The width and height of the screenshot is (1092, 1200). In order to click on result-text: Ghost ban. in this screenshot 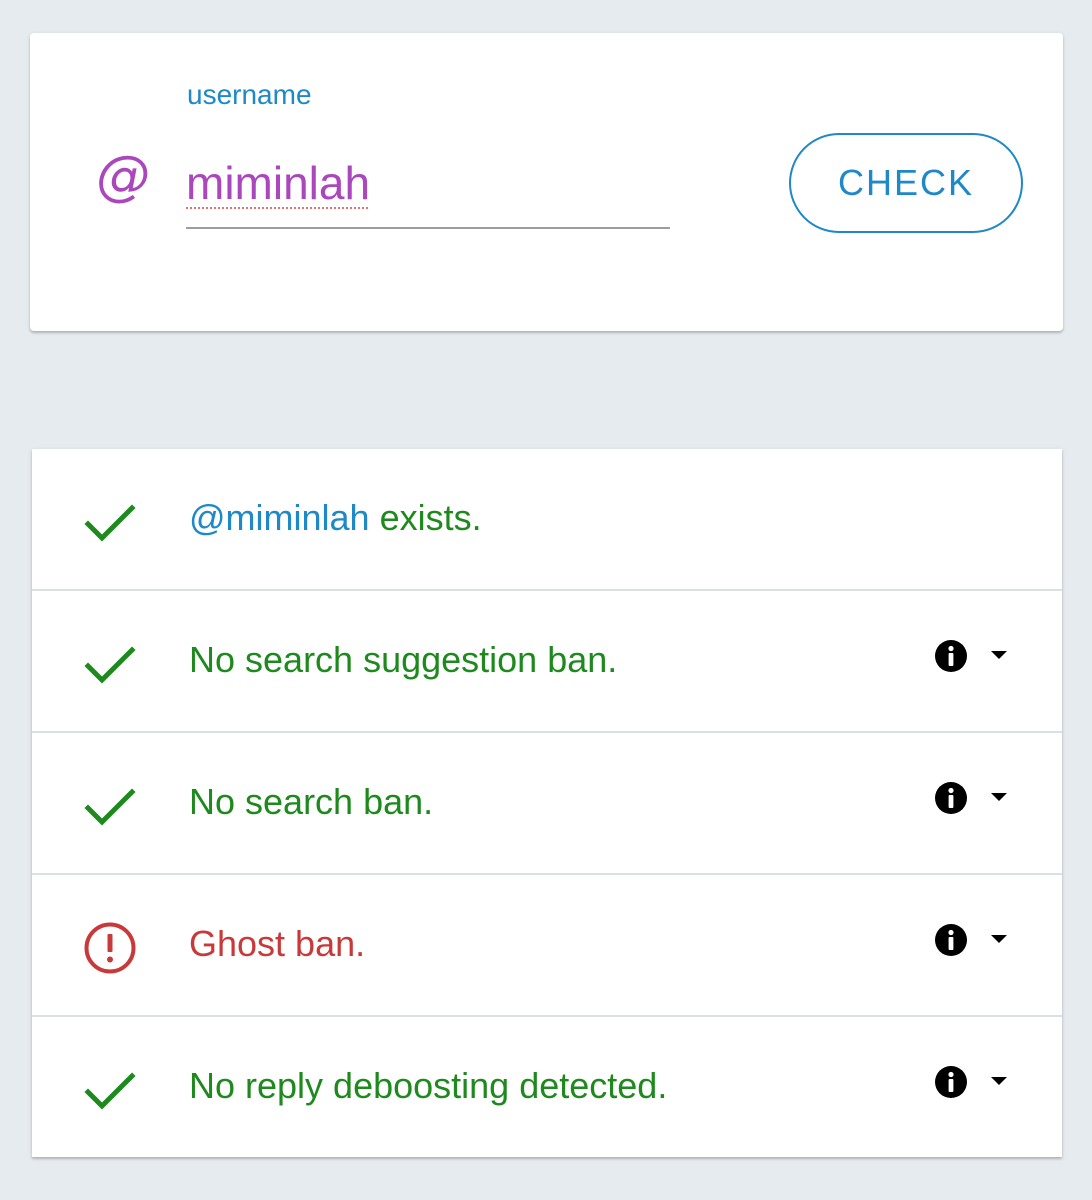, I will do `click(277, 943)`.